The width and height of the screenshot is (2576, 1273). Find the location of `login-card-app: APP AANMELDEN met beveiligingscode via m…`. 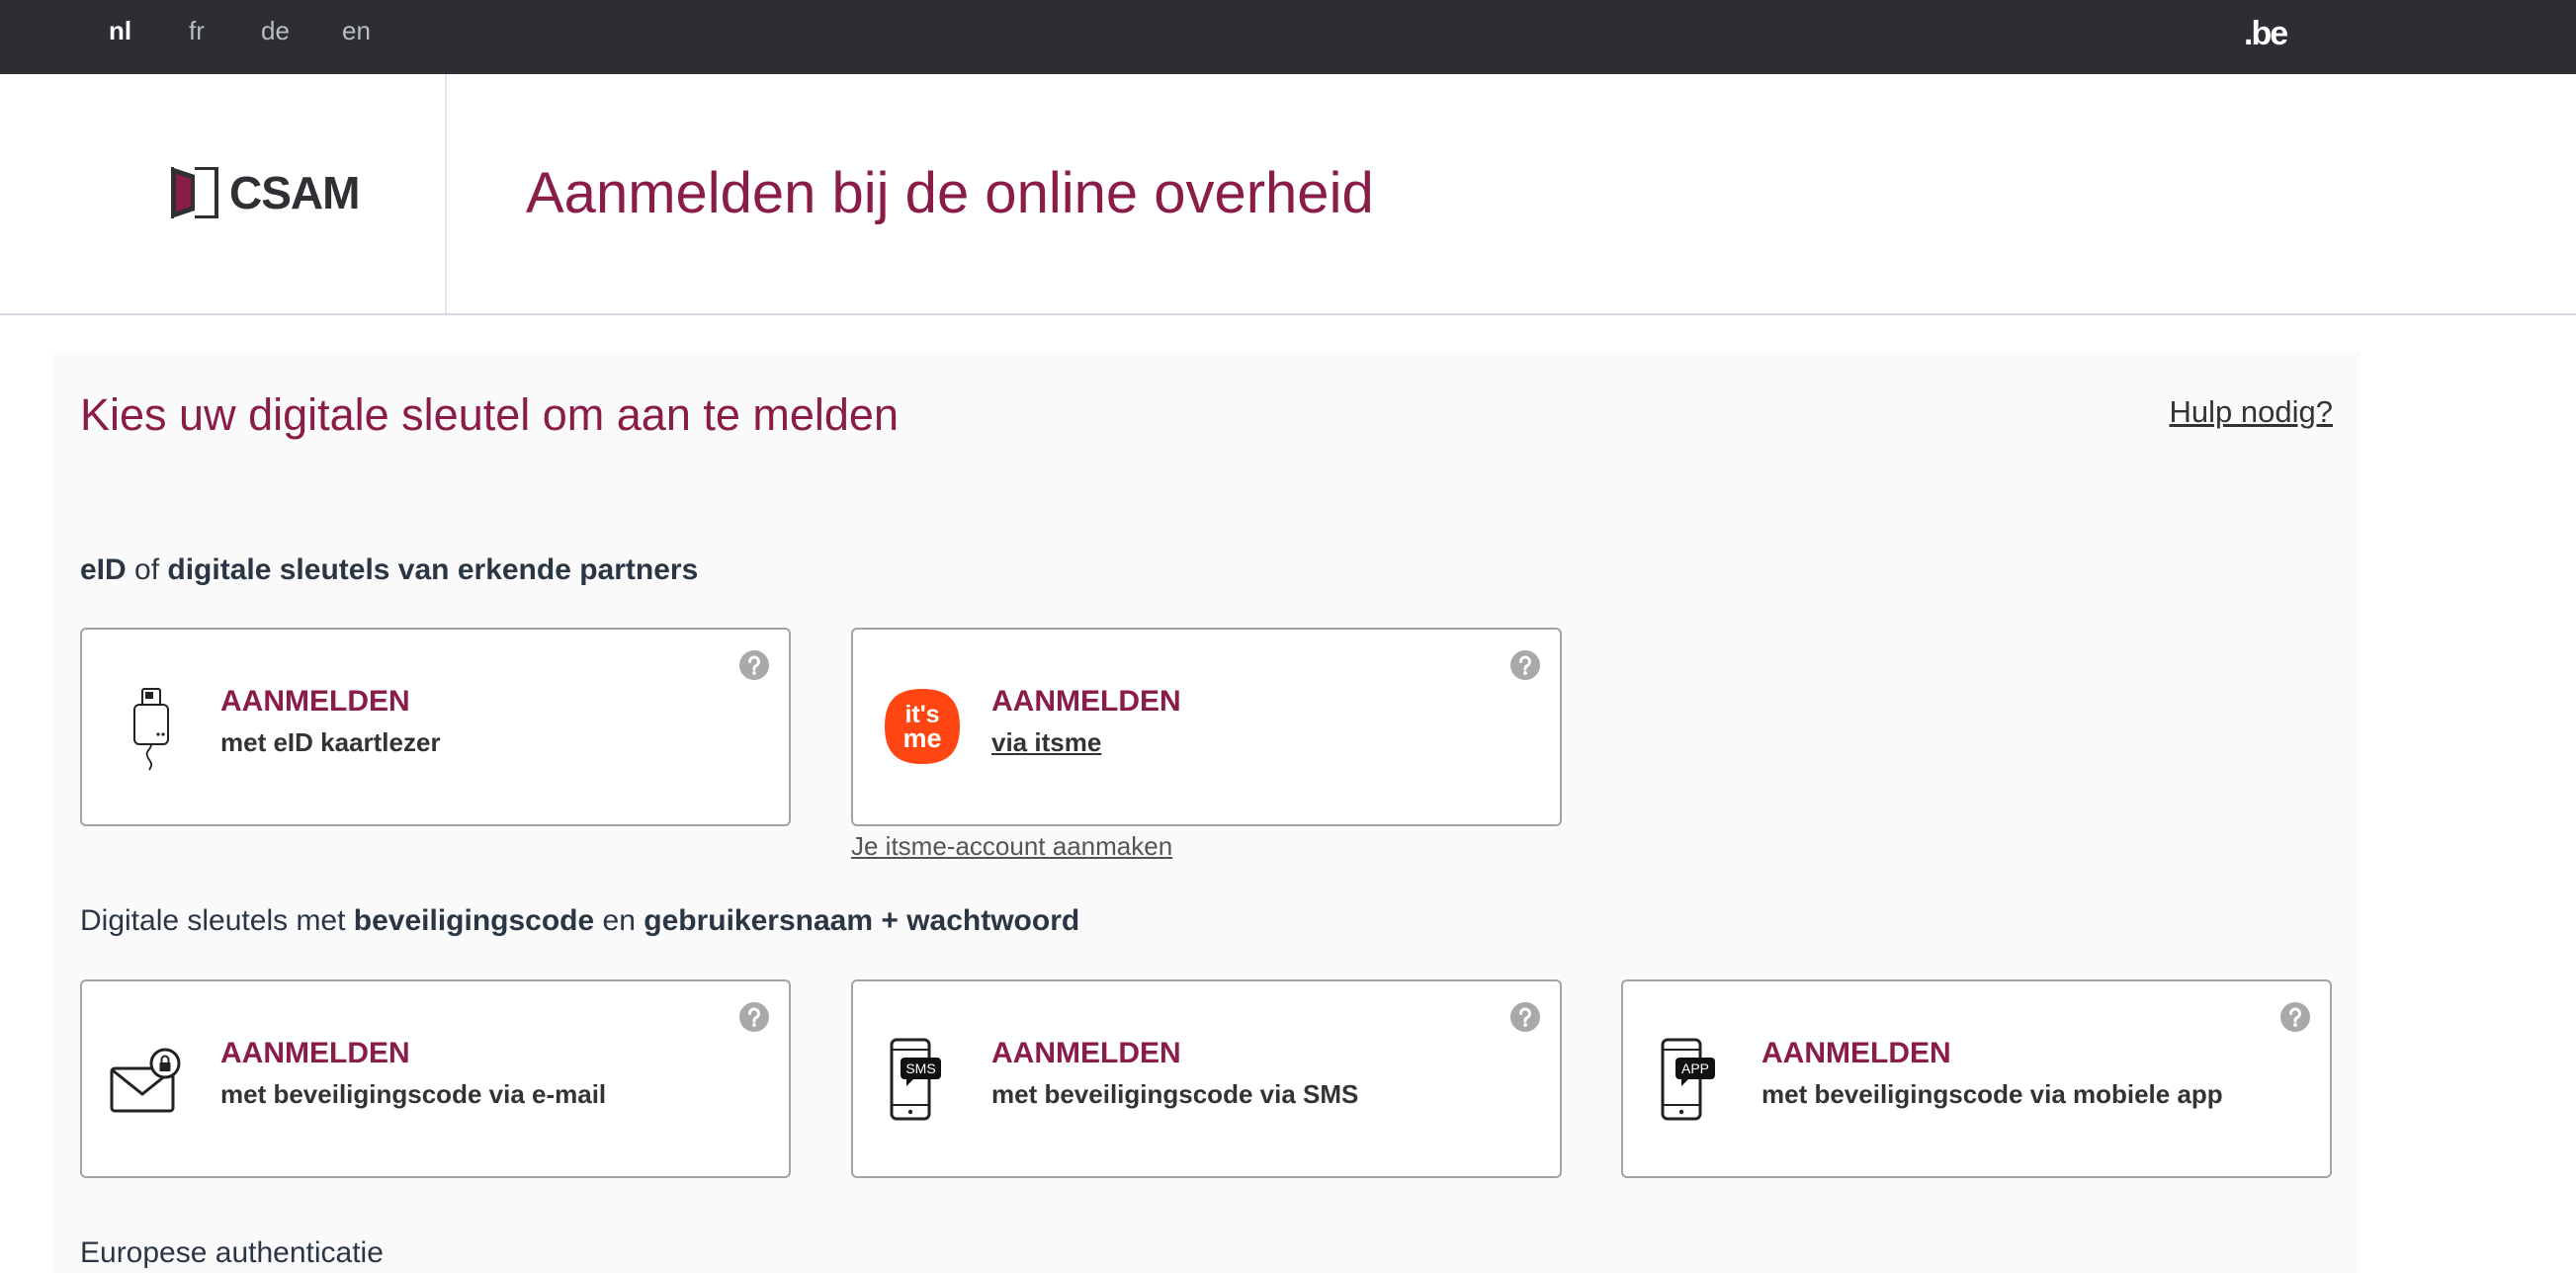

login-card-app: APP AANMELDEN met beveiligingscode via m… is located at coordinates (1976, 1078).